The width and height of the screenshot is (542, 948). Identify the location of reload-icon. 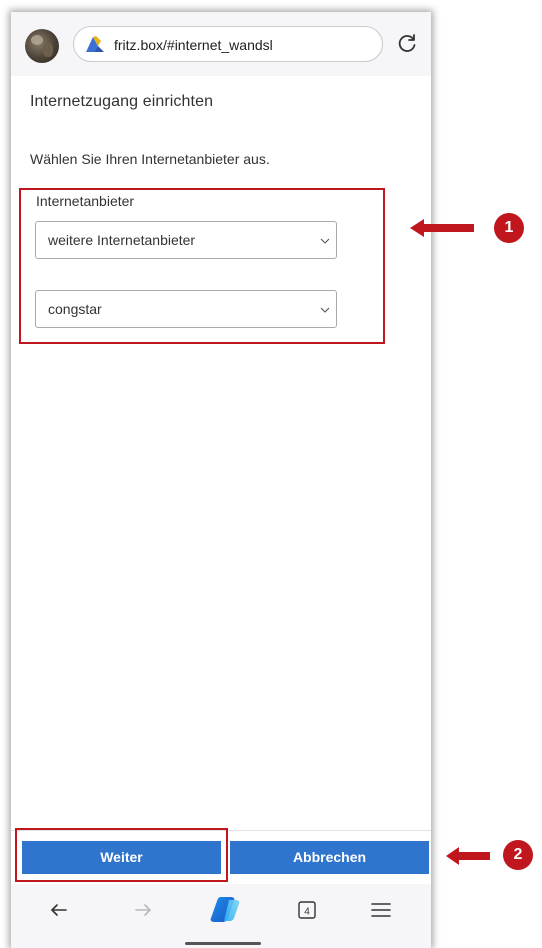
(407, 44).